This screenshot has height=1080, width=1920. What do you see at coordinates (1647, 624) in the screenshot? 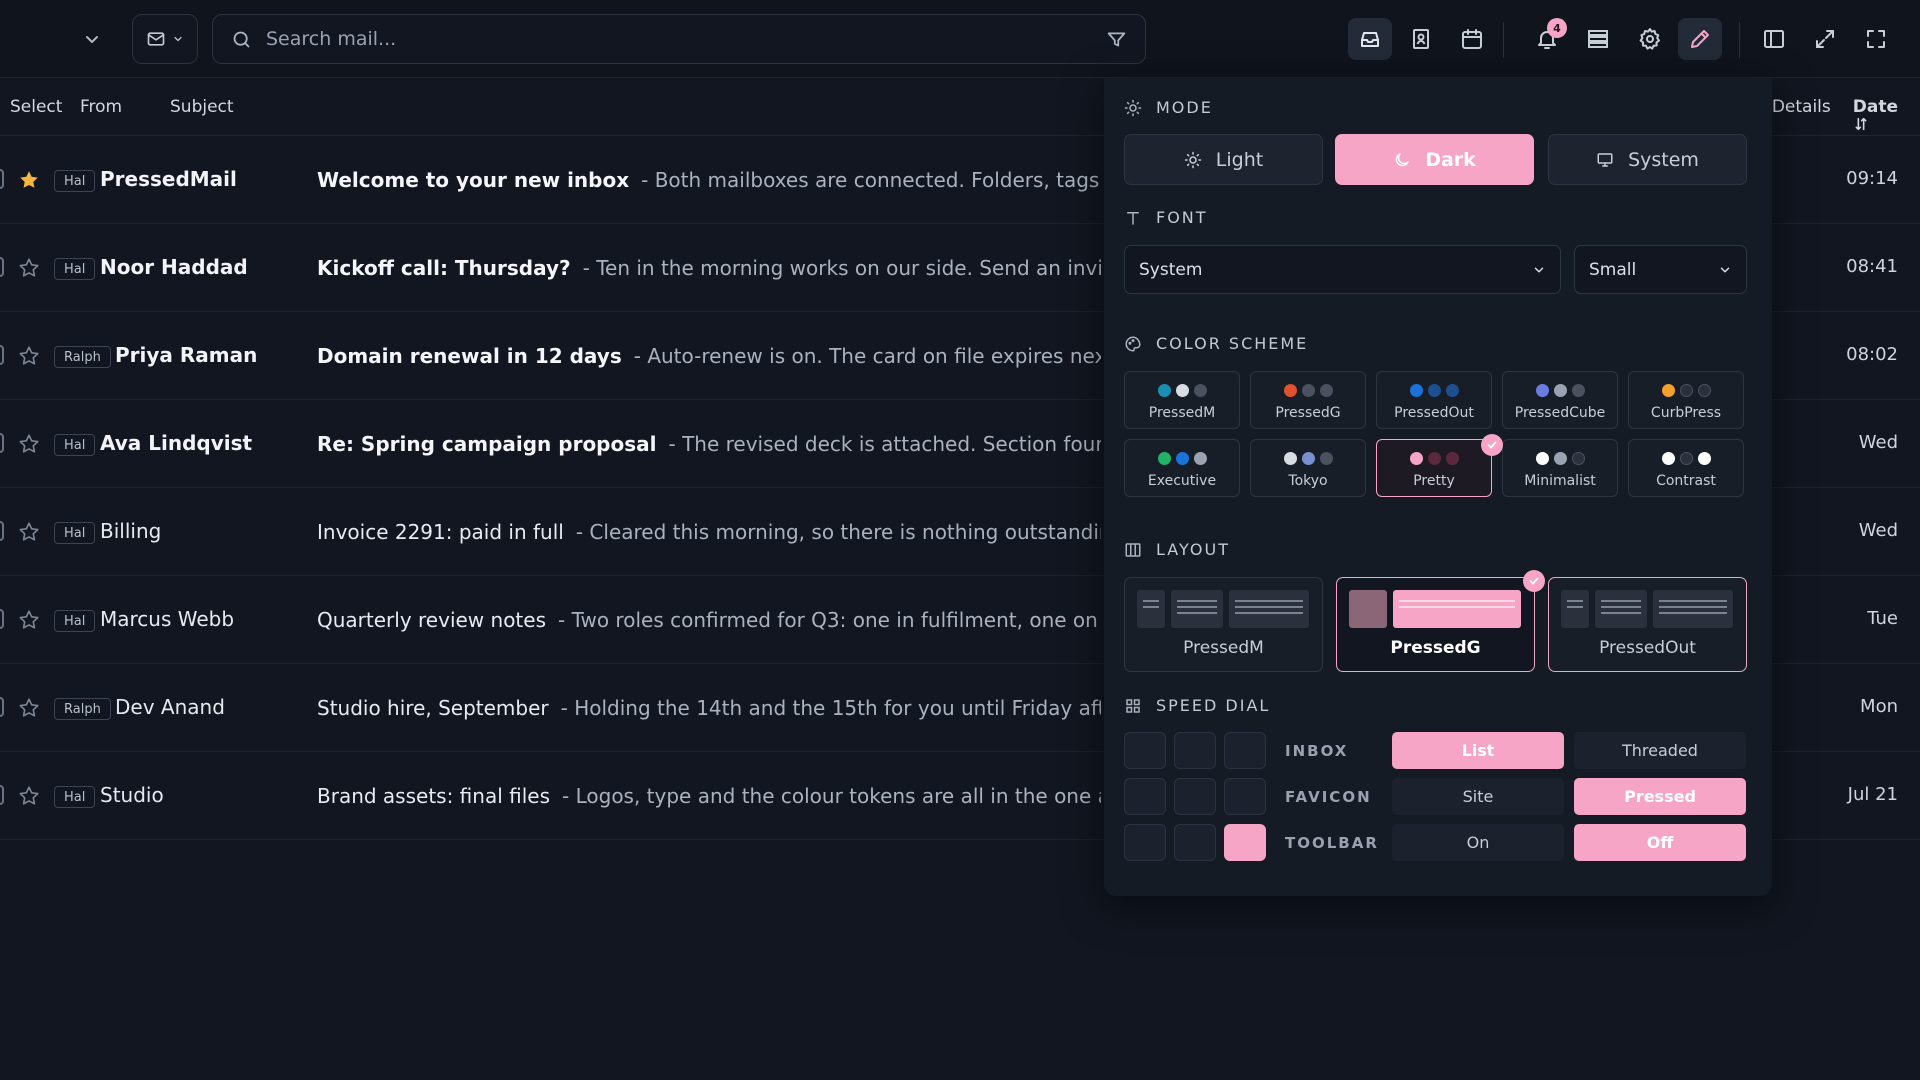
I see `layout-pressedout: PressedOut` at bounding box center [1647, 624].